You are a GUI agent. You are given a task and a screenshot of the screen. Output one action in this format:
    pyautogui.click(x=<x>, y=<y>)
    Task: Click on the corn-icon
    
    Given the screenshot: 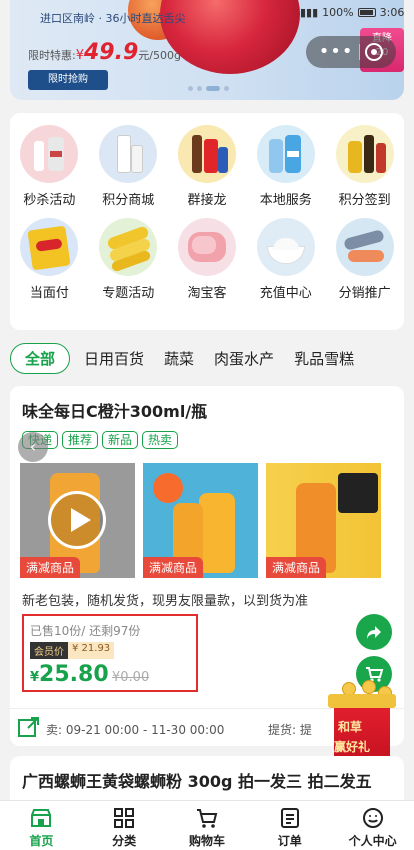 What is the action you would take?
    pyautogui.click(x=128, y=247)
    